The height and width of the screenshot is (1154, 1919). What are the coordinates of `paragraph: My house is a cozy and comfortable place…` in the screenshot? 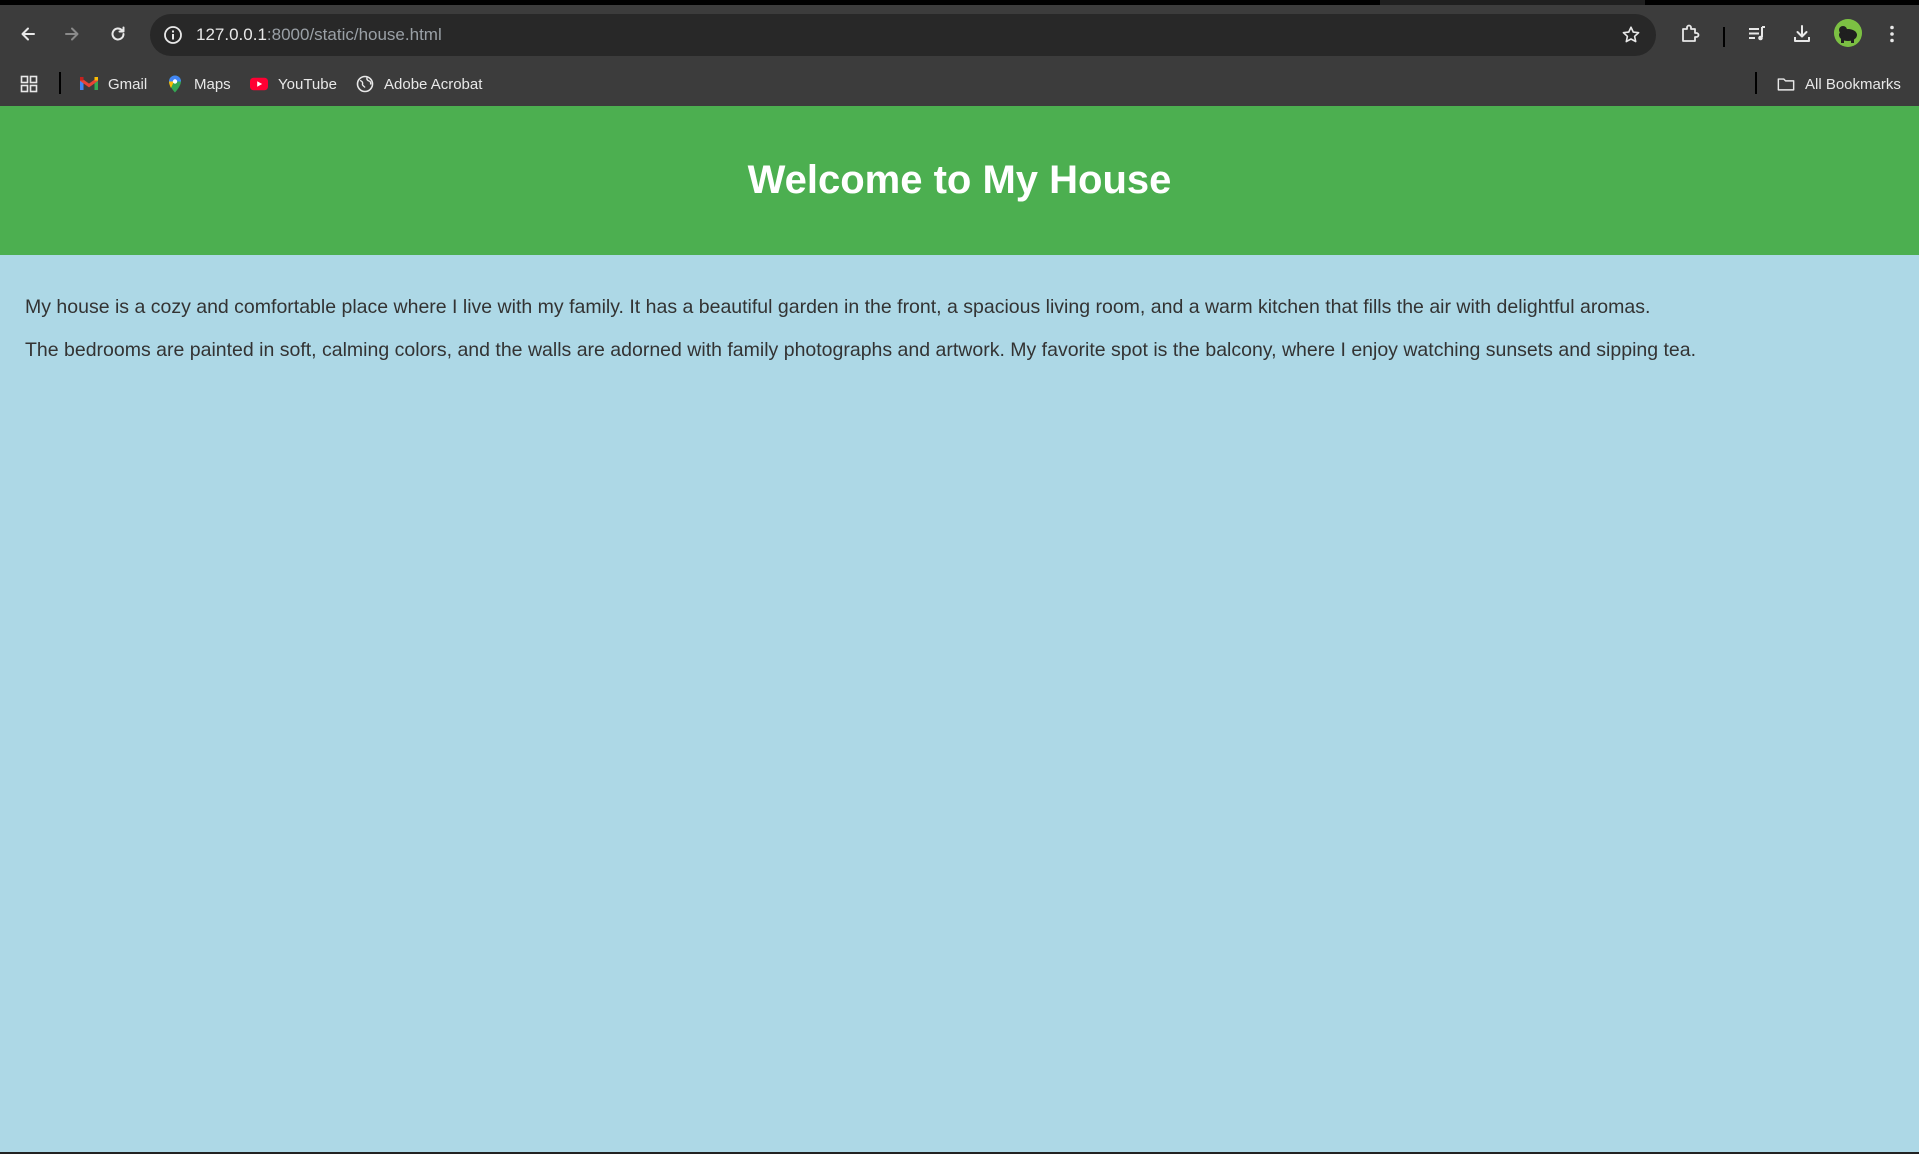 It's located at (838, 307).